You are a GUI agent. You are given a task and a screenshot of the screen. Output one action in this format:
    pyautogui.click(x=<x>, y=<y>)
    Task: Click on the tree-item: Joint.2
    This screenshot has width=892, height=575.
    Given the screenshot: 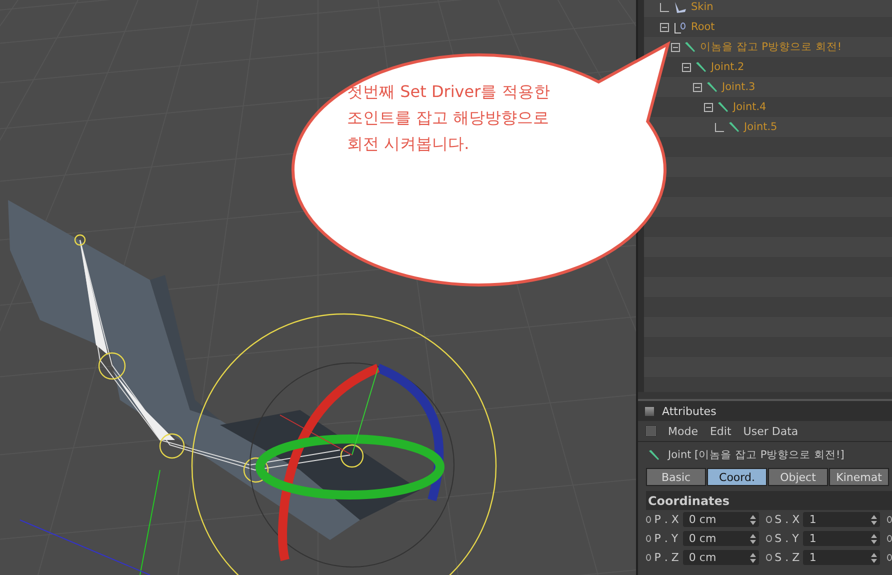 What is the action you would take?
    pyautogui.click(x=727, y=67)
    